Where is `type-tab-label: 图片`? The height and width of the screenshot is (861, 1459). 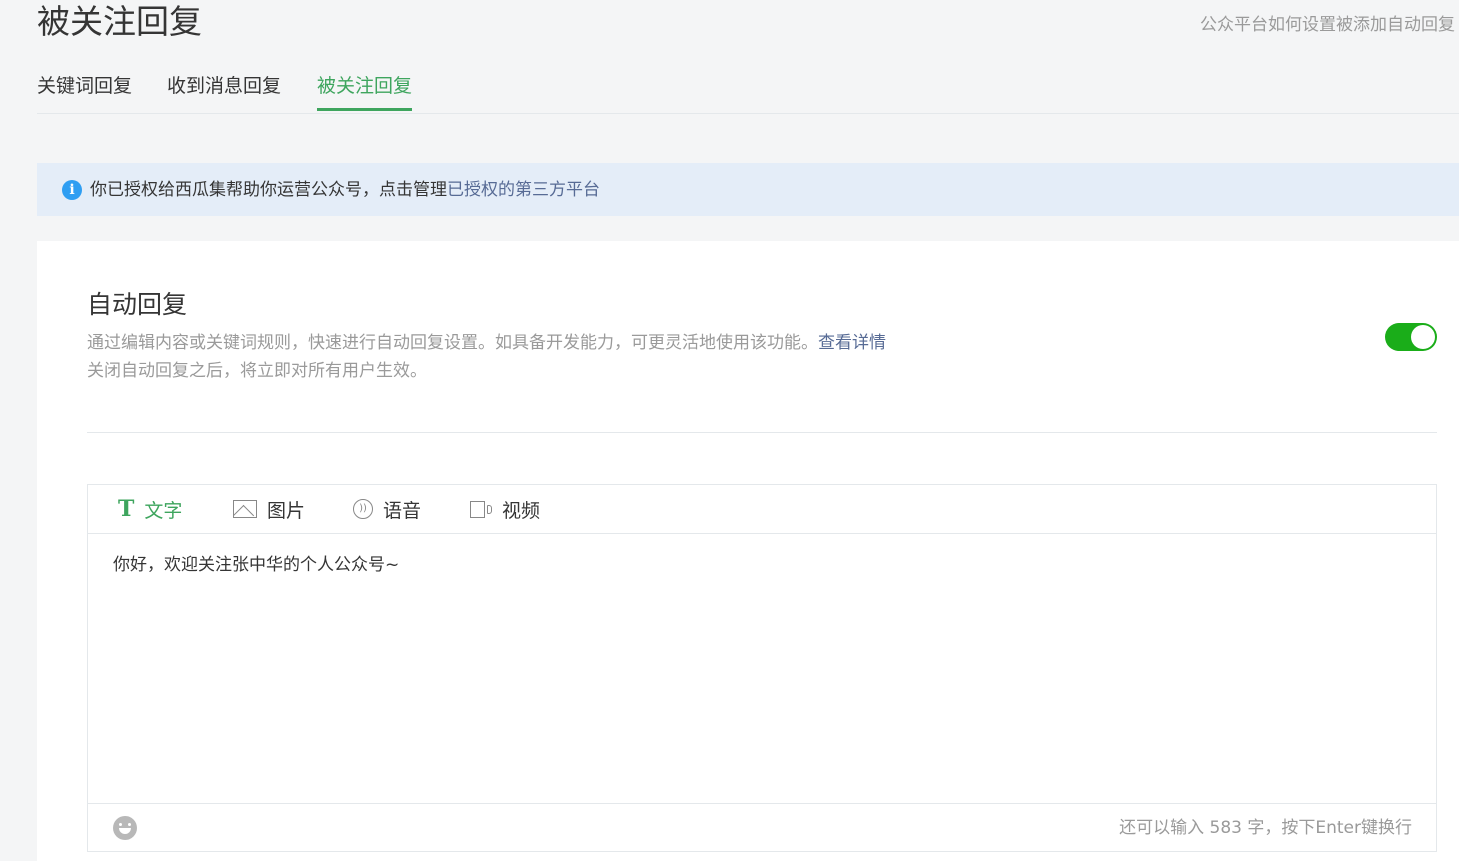
type-tab-label: 图片 is located at coordinates (286, 510).